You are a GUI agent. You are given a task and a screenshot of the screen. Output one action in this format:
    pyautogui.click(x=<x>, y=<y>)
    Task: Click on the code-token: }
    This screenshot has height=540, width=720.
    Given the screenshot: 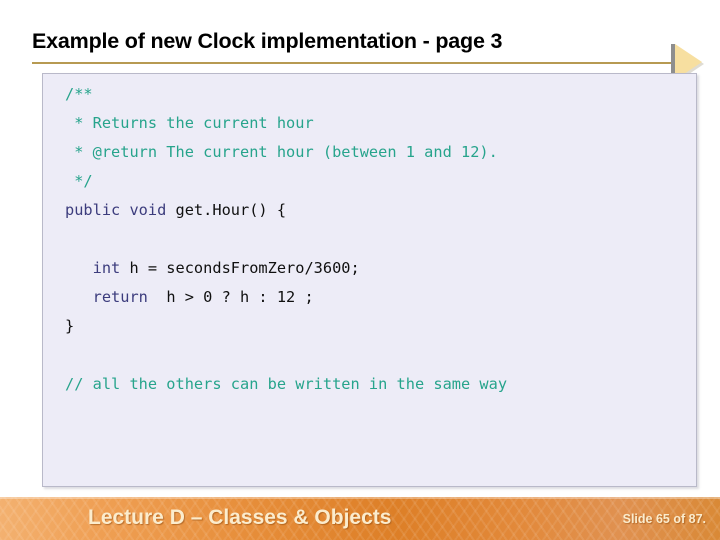 What is the action you would take?
    pyautogui.click(x=70, y=326)
    